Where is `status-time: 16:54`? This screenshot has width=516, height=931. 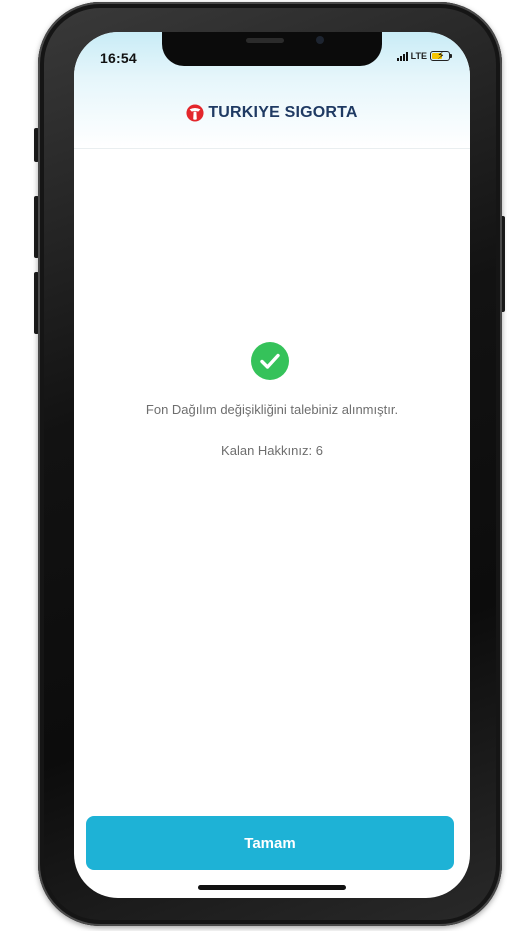
status-time: 16:54 is located at coordinates (118, 58).